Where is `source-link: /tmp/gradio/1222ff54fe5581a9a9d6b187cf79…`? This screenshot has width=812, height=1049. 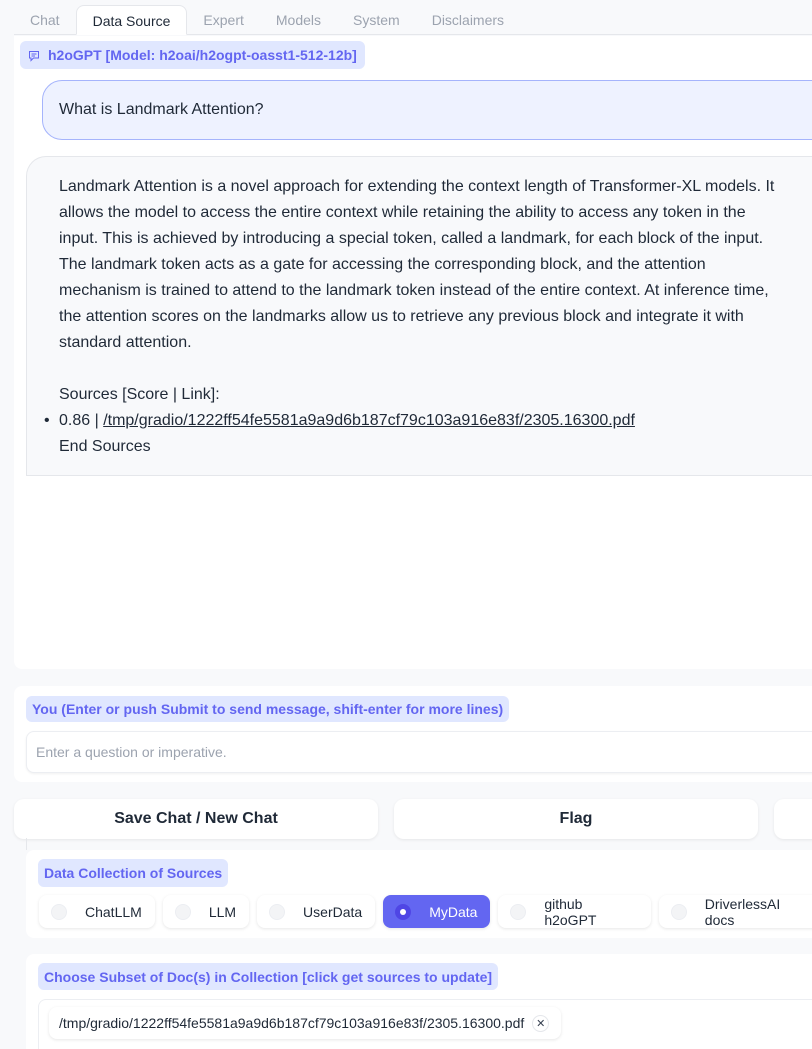
source-link: /tmp/gradio/1222ff54fe5581a9a9d6b187cf79… is located at coordinates (369, 420).